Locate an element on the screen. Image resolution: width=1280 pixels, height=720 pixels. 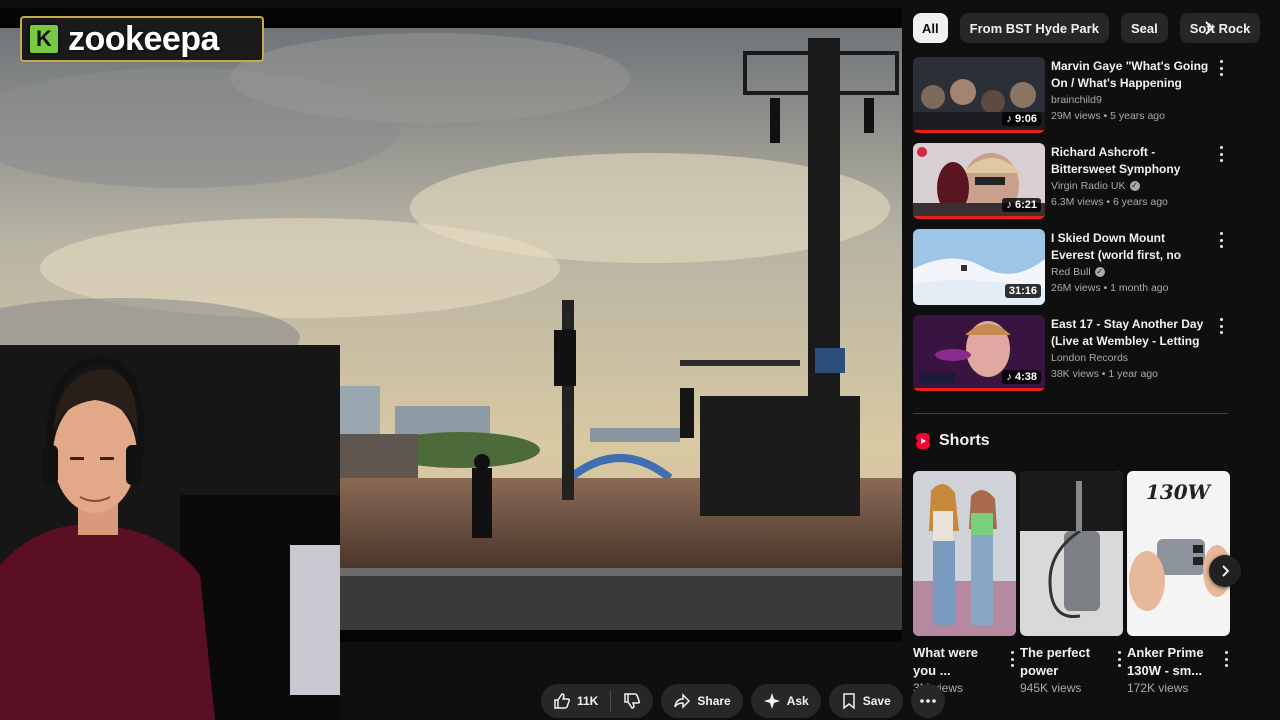
video-actions: 11K Share Ask Save is located at coordinates (743, 701).